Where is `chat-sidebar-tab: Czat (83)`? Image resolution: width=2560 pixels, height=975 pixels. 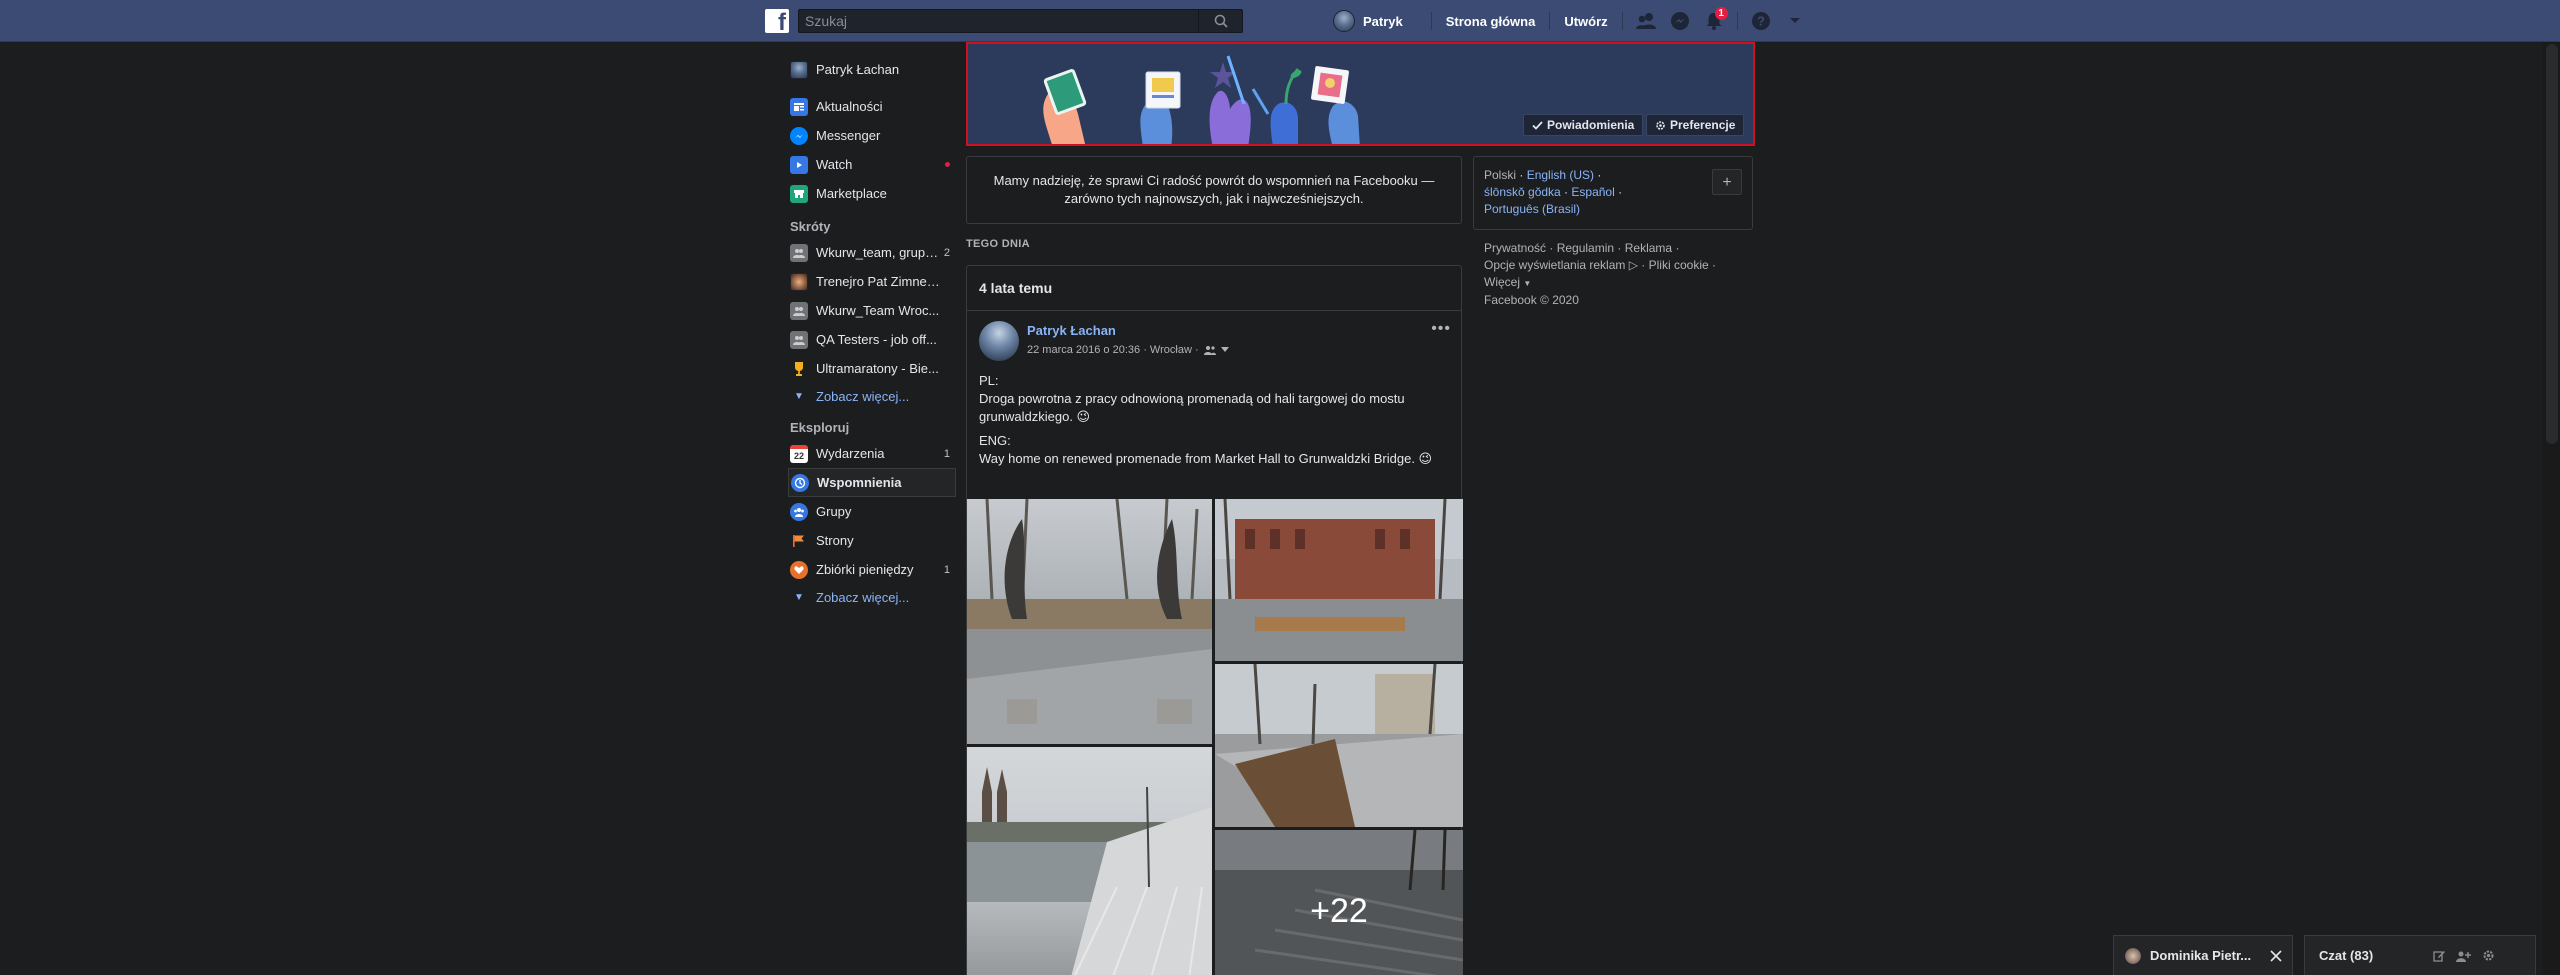 chat-sidebar-tab: Czat (83) is located at coordinates (2420, 955).